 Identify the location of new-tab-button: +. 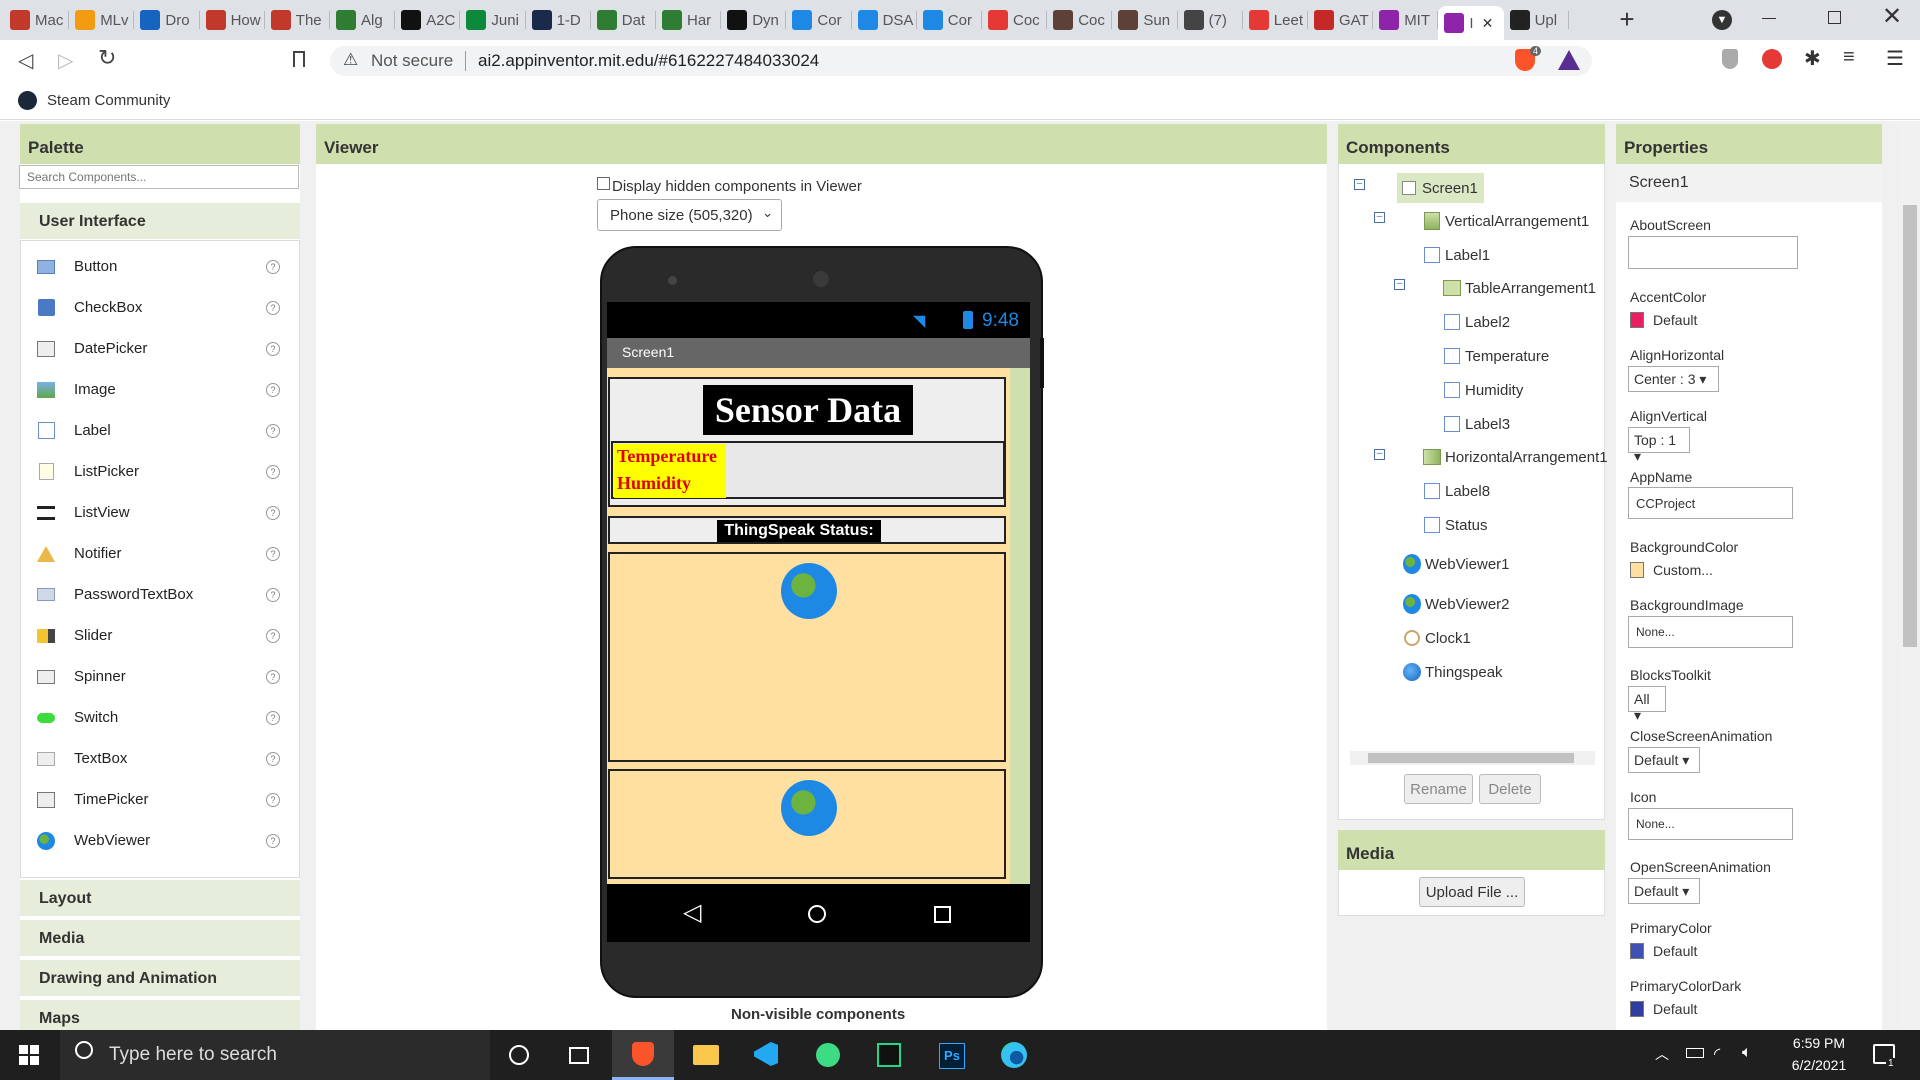
(1627, 20).